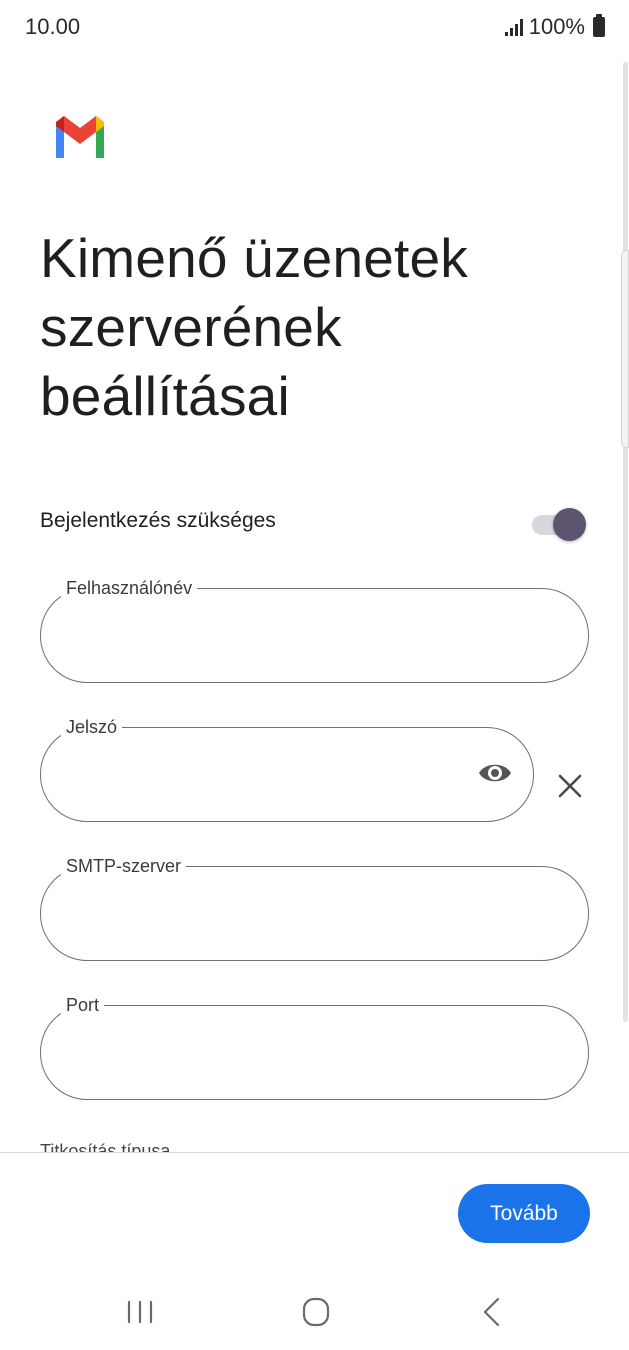 The height and width of the screenshot is (1350, 629). Describe the element at coordinates (92, 727) in the screenshot. I see `password-label: Jelszó` at that location.